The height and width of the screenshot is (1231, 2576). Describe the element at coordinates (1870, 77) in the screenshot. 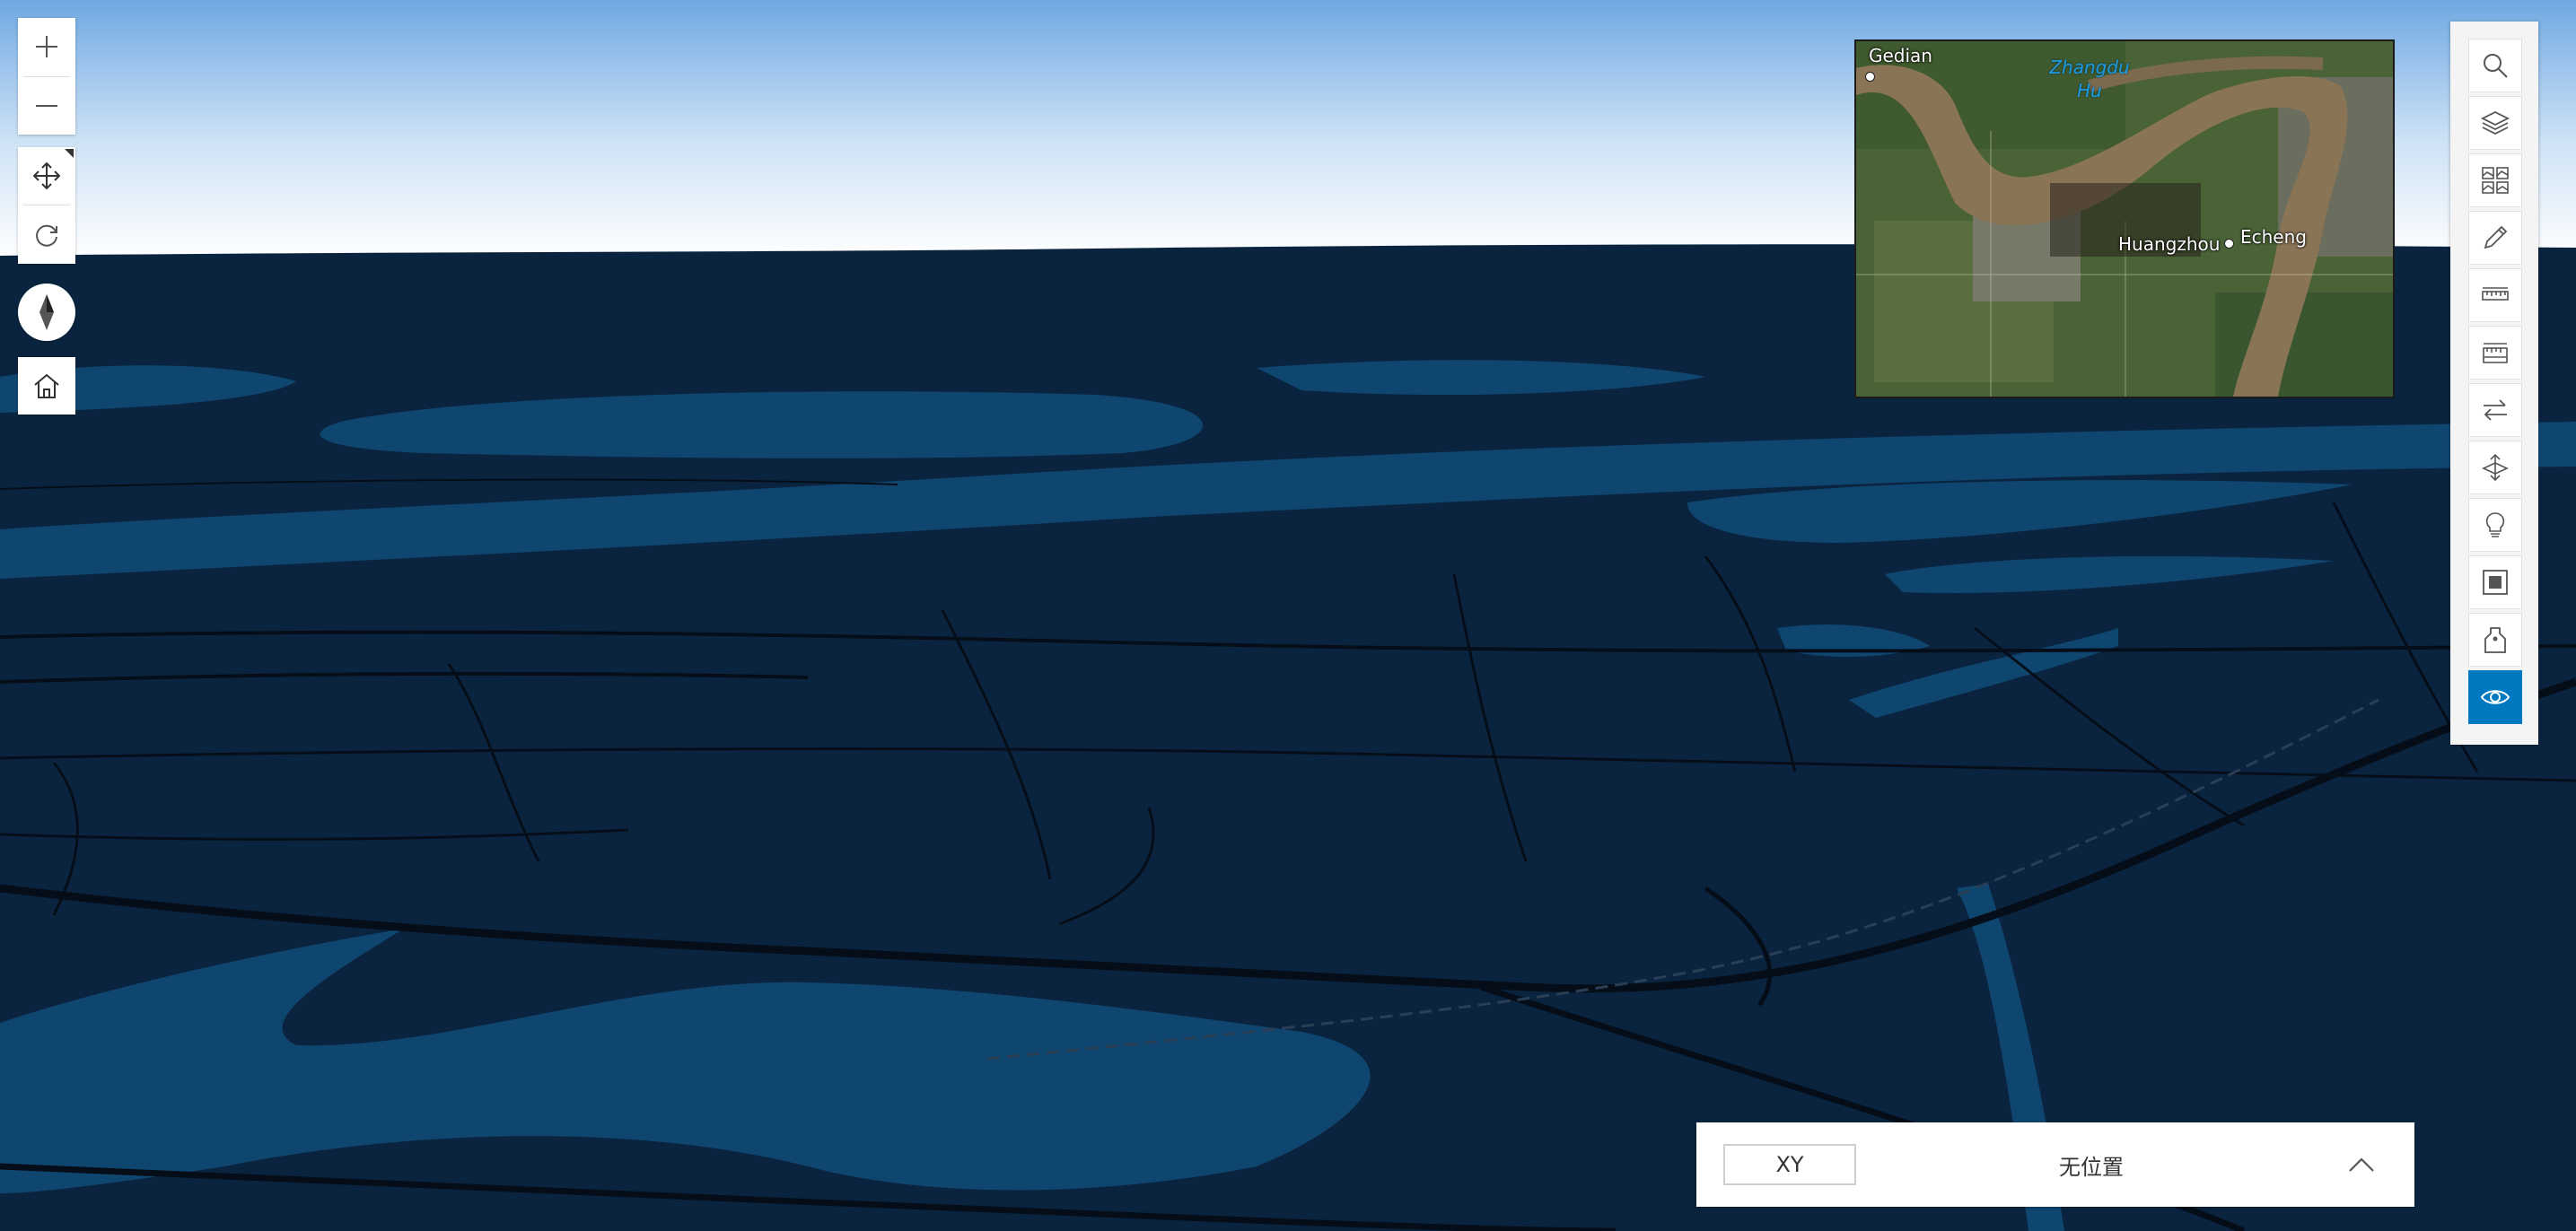

I see `gedian-marker` at that location.